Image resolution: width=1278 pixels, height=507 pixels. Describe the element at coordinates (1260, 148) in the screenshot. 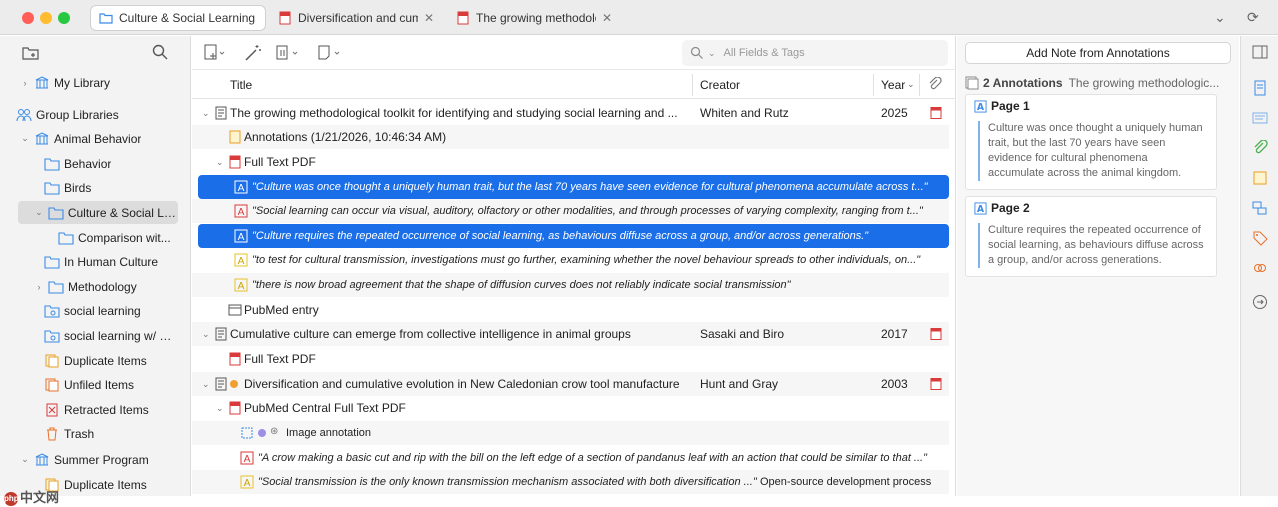

I see `attachments-section-icon` at that location.